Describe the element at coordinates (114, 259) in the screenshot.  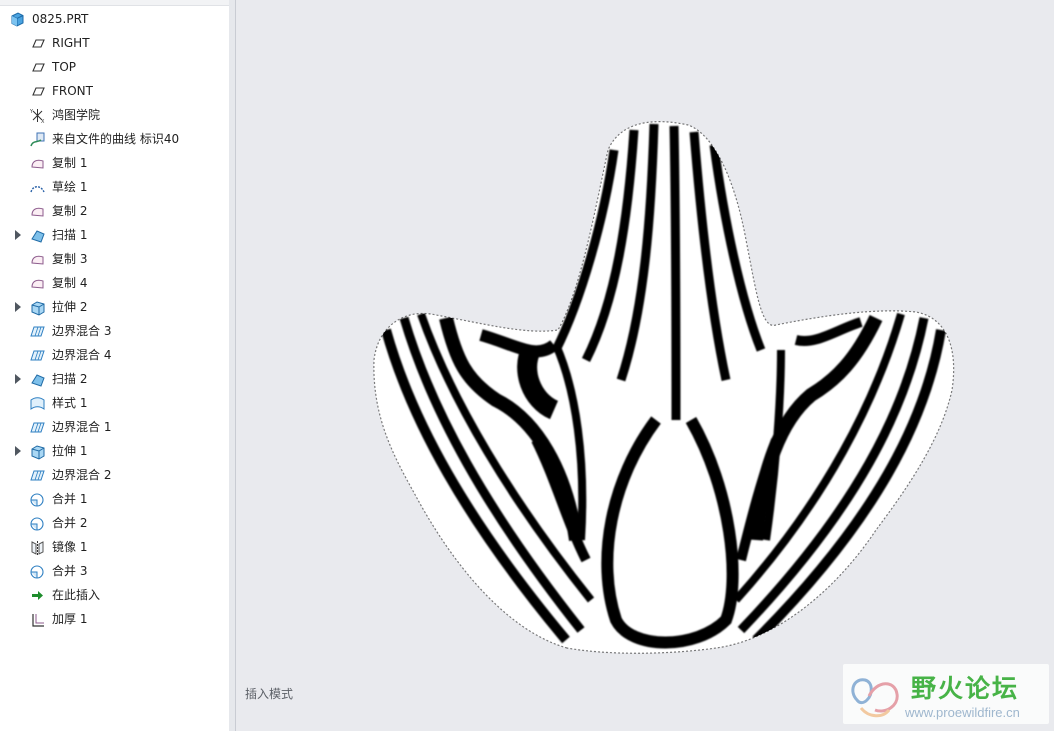
I see `tree-item: 复制 3` at that location.